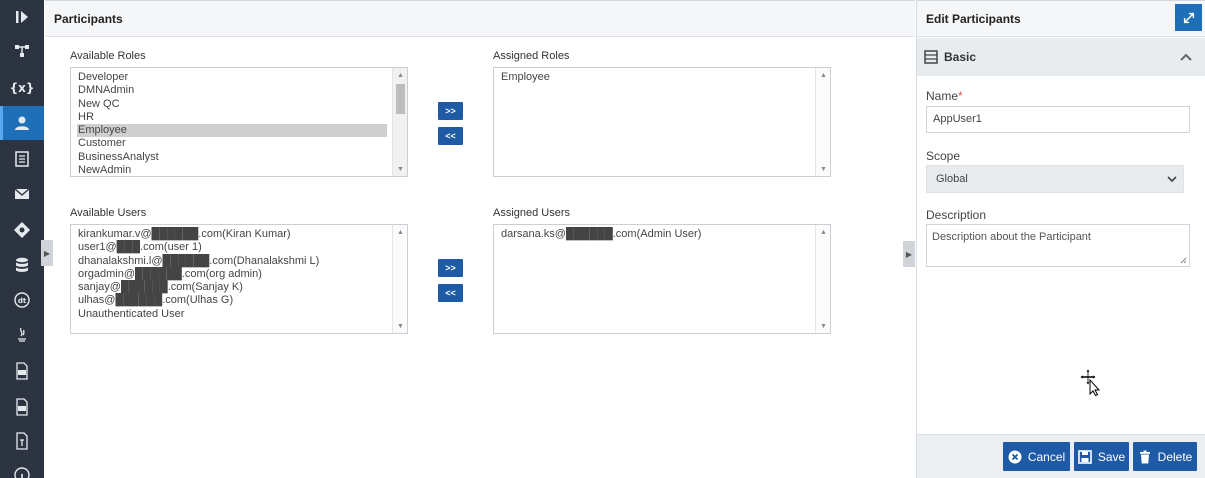 The height and width of the screenshot is (478, 1205). Describe the element at coordinates (22, 159) in the screenshot. I see `document-icon` at that location.